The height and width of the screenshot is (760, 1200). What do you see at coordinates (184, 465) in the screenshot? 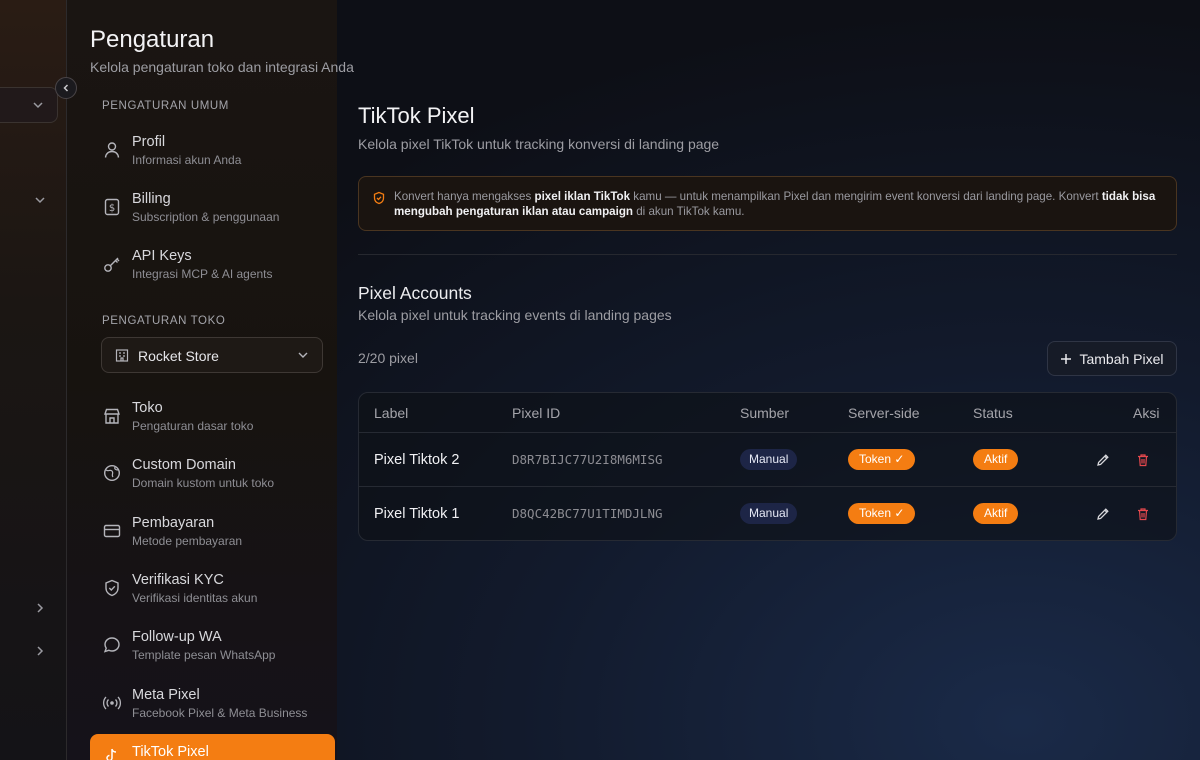
I see `sidebar-item-title: Custom Domain` at bounding box center [184, 465].